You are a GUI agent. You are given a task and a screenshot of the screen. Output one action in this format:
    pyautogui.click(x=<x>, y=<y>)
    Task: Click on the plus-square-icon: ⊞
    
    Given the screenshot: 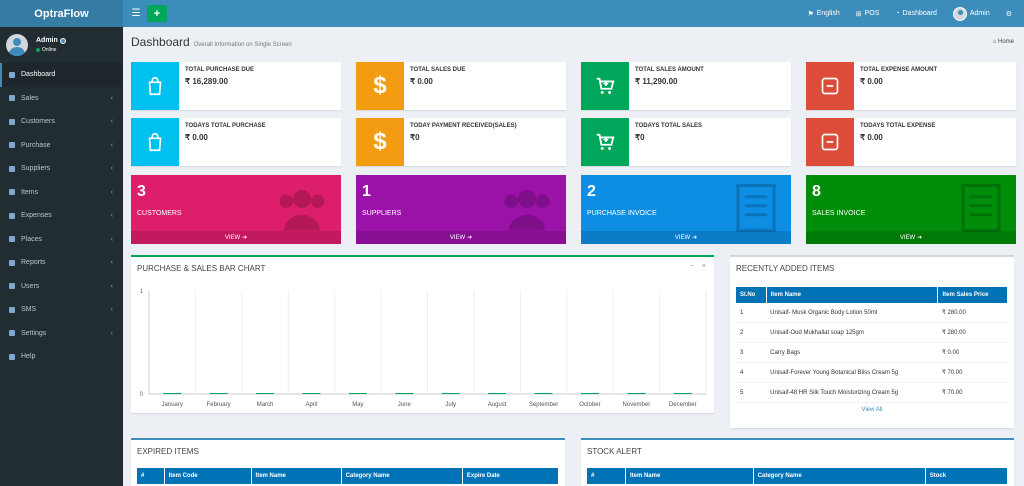 What is the action you would take?
    pyautogui.click(x=858, y=14)
    